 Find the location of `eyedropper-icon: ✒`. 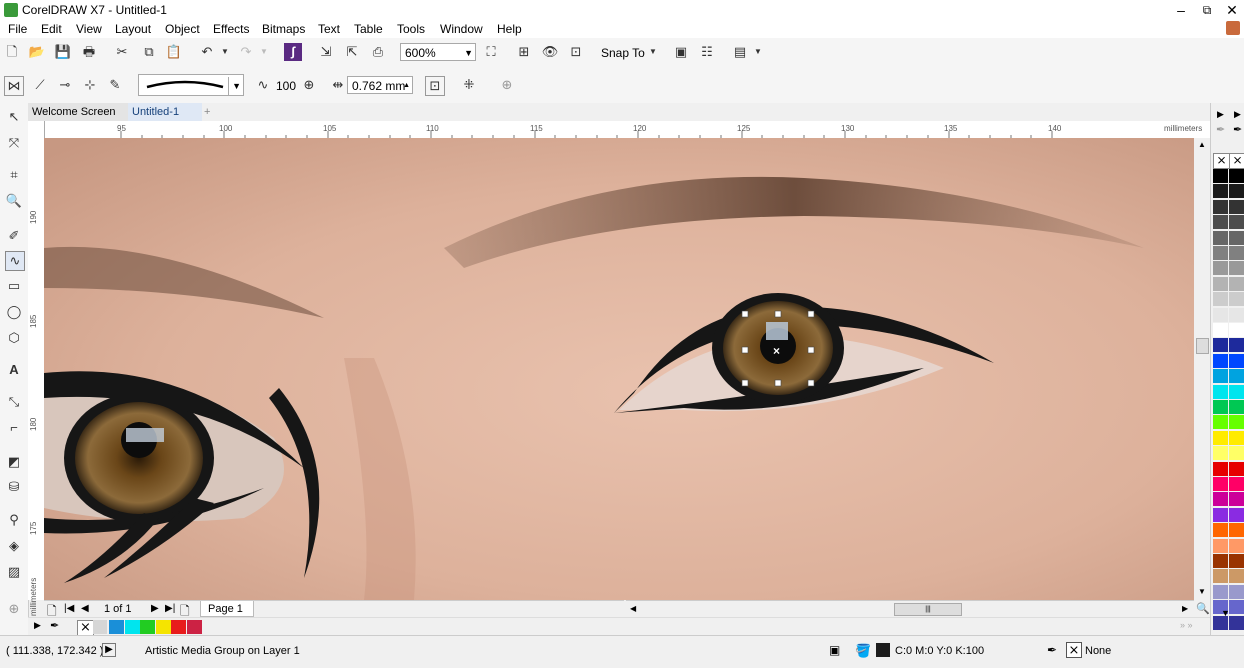

eyedropper-icon: ✒ is located at coordinates (54, 625).